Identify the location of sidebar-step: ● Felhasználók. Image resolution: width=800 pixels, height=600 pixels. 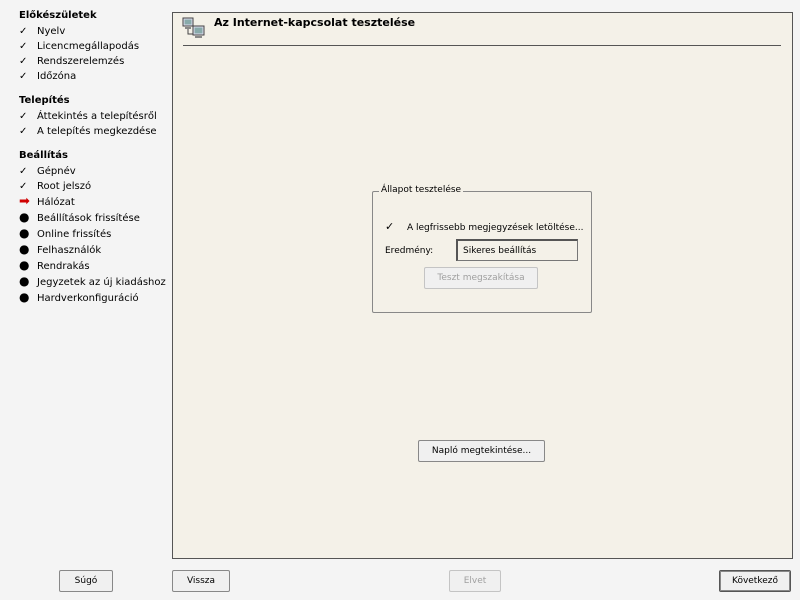
(60, 249).